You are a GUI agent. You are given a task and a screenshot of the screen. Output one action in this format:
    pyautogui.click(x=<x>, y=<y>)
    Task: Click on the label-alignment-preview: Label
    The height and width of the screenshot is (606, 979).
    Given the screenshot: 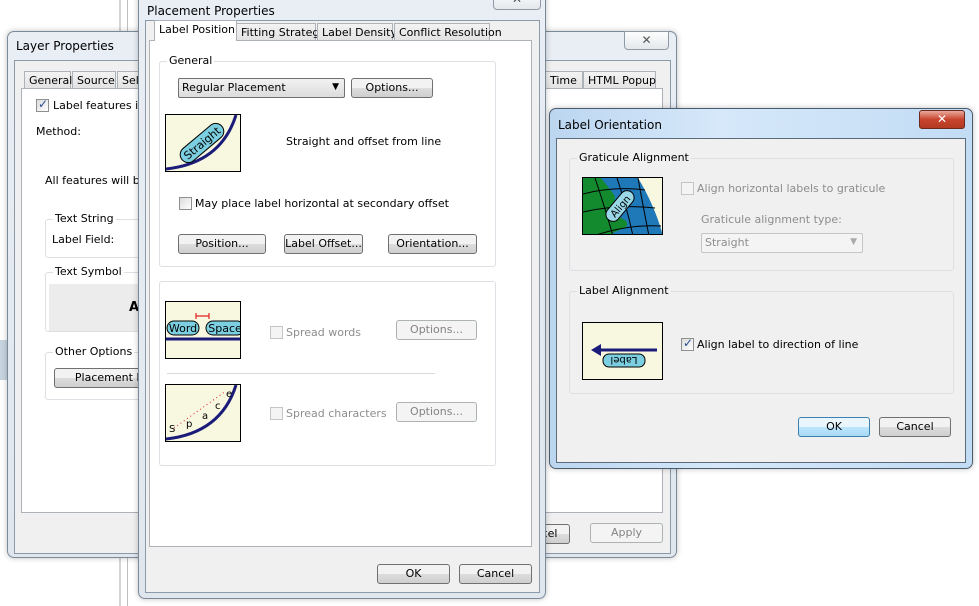 What is the action you would take?
    pyautogui.click(x=622, y=351)
    